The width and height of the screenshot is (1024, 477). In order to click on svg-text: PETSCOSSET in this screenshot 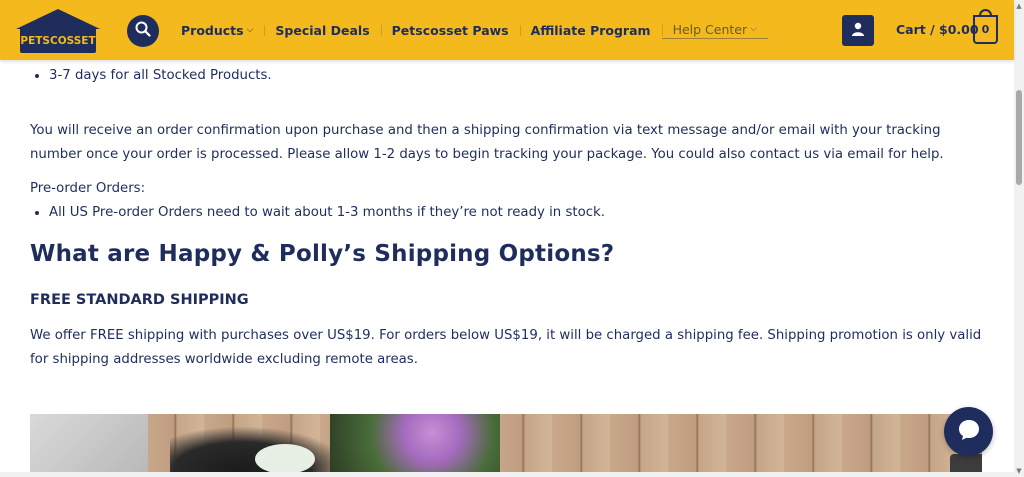, I will do `click(58, 41)`.